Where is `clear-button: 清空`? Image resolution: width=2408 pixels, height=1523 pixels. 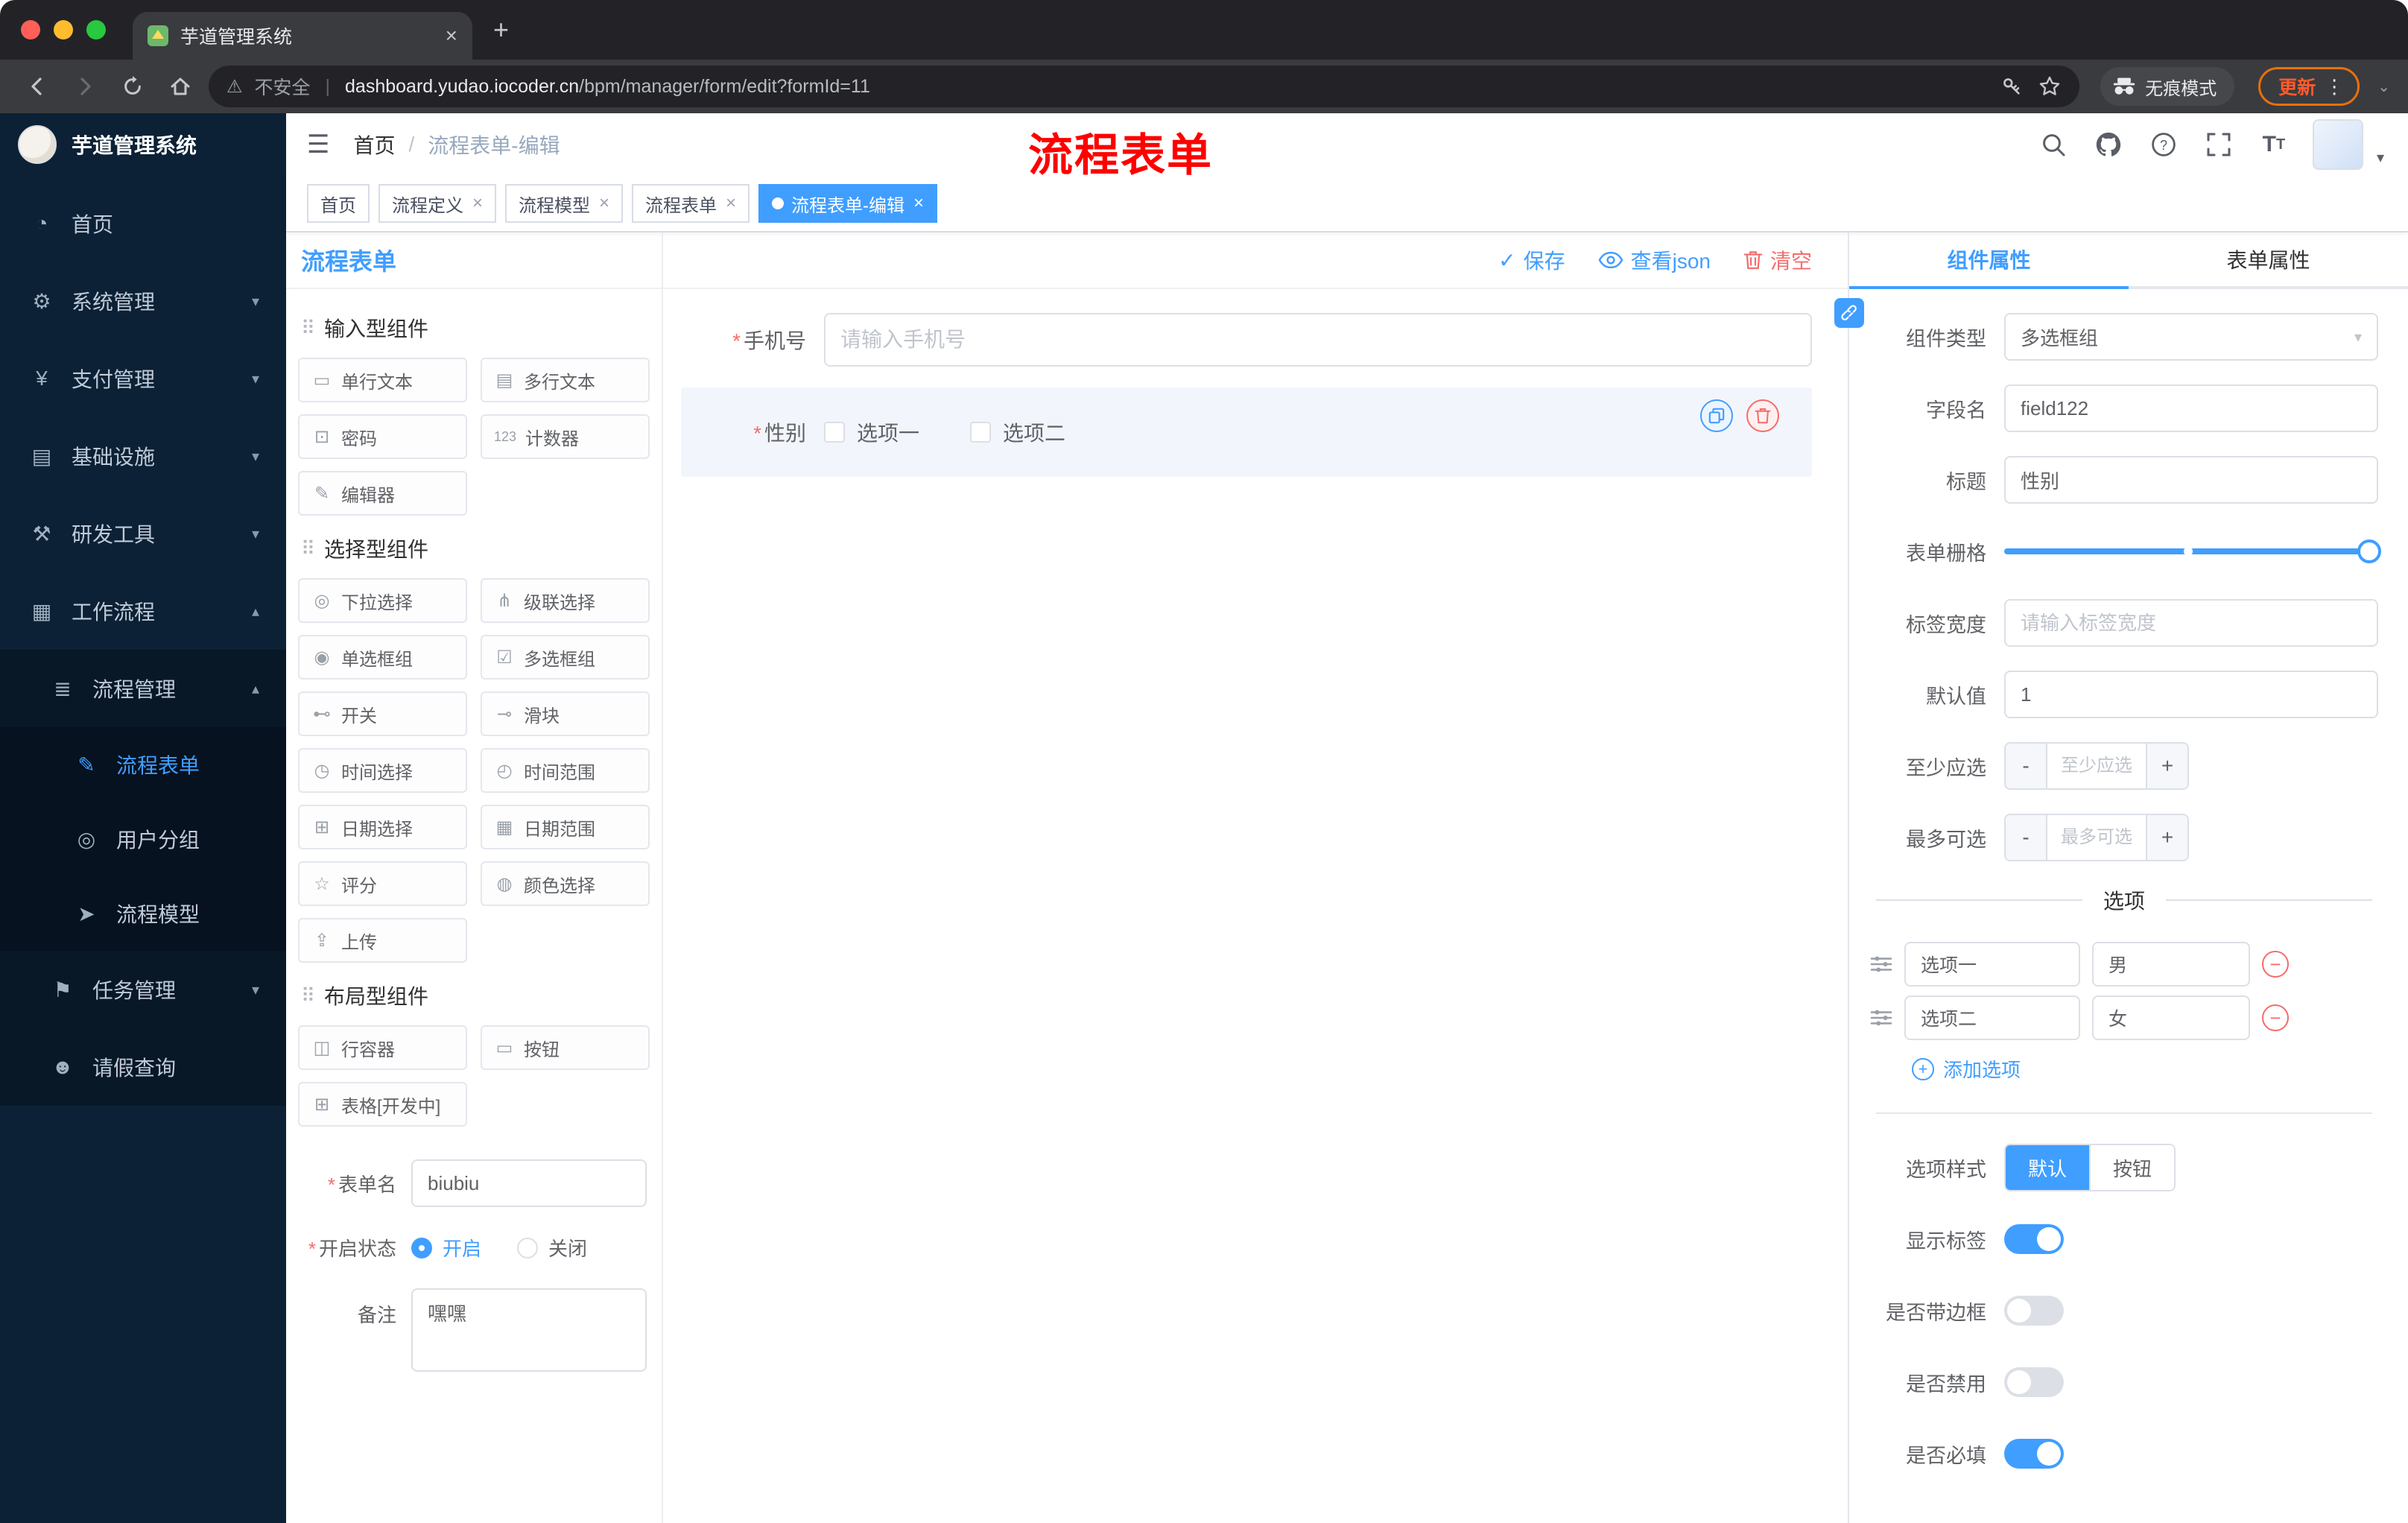
clear-button: 清空 is located at coordinates (1777, 260).